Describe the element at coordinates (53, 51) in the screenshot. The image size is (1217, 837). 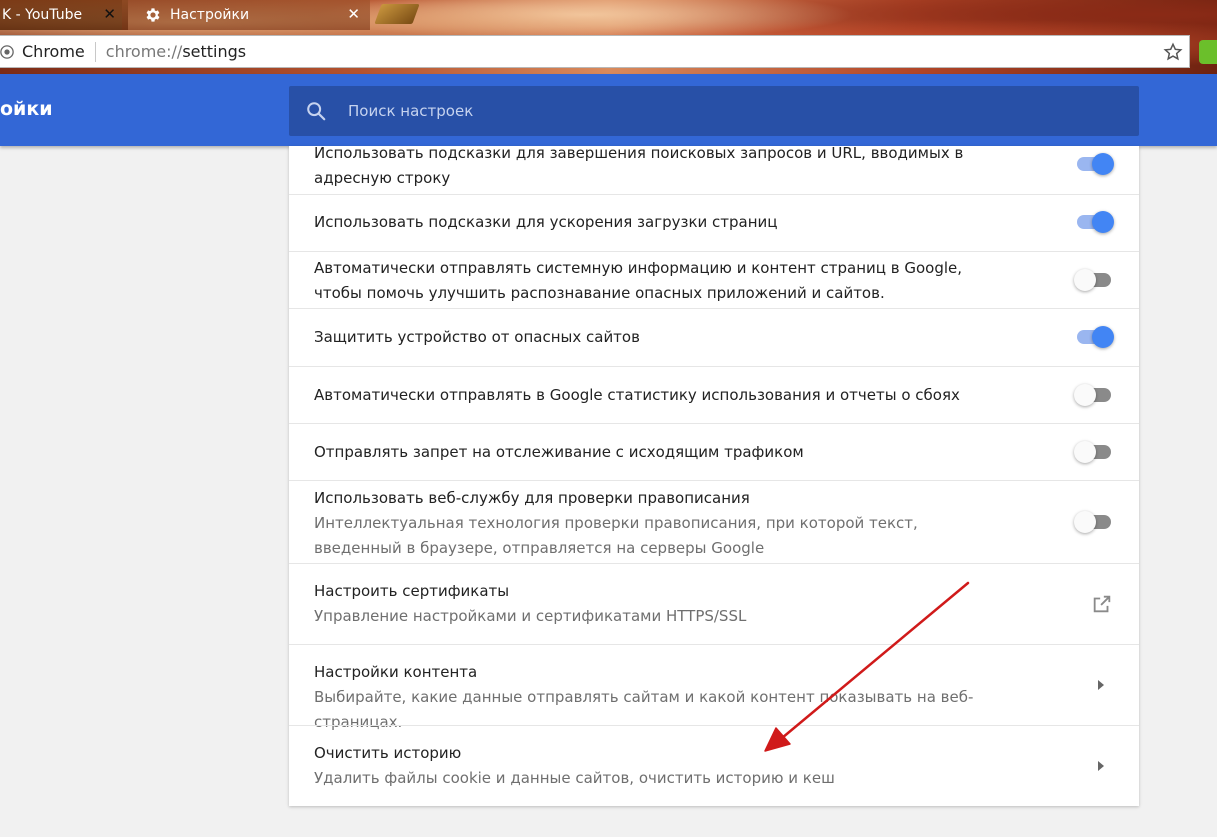
I see `address-origin: Chrome` at that location.